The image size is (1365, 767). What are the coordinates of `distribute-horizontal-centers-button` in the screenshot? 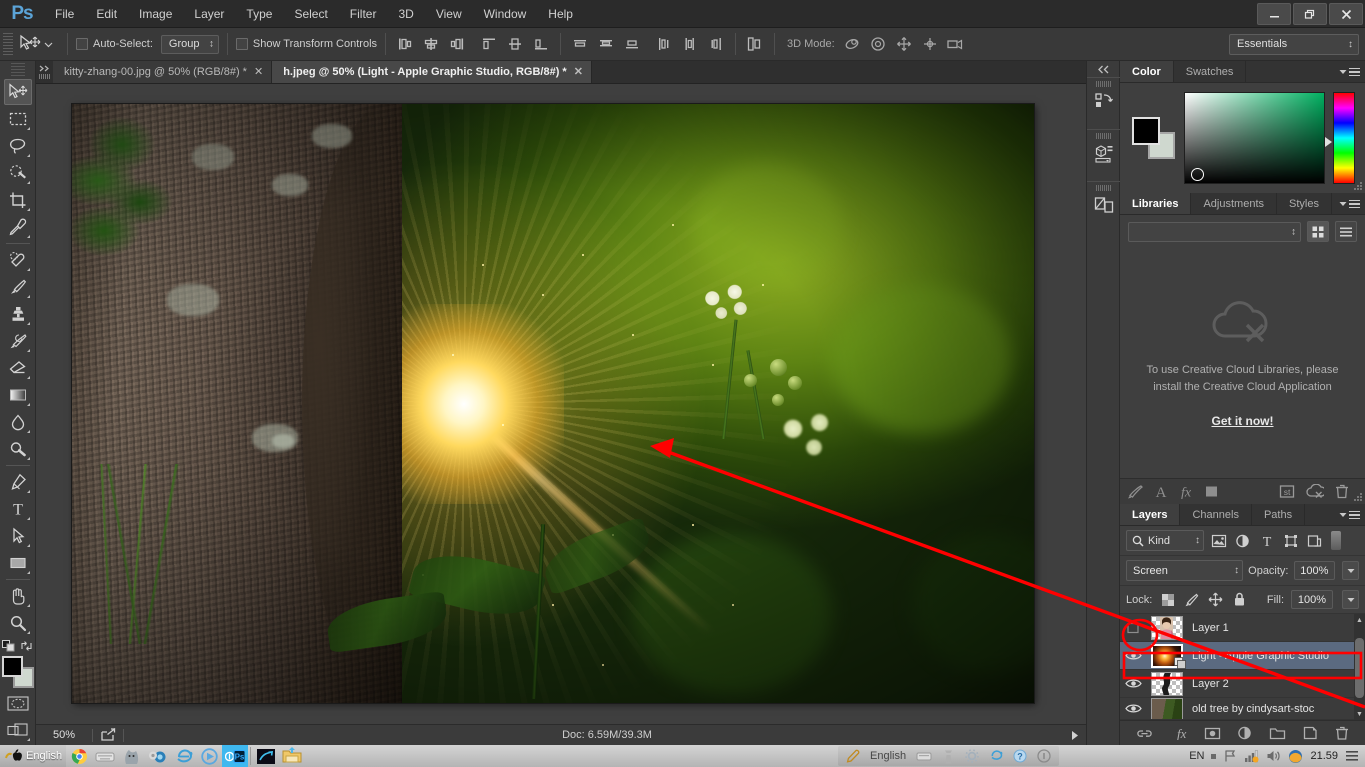 It's located at (690, 44).